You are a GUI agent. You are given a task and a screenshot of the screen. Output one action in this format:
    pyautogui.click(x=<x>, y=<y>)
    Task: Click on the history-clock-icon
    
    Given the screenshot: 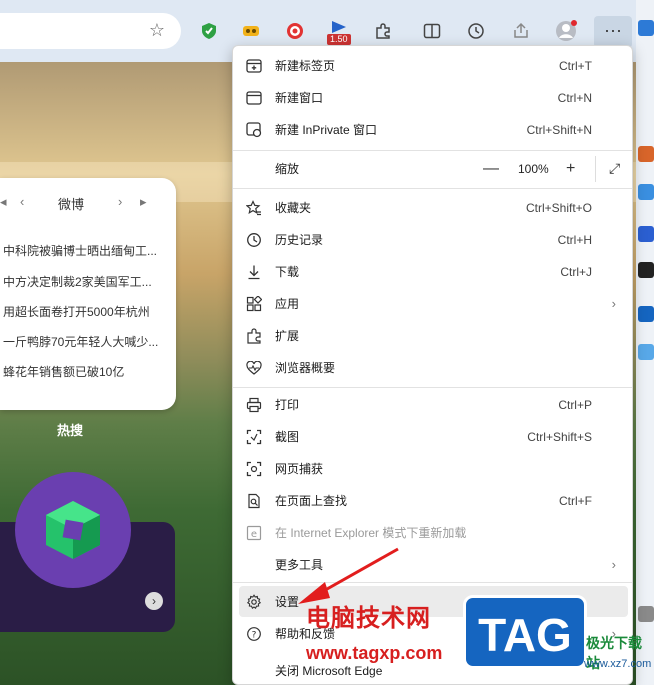 What is the action you would take?
    pyautogui.click(x=476, y=31)
    